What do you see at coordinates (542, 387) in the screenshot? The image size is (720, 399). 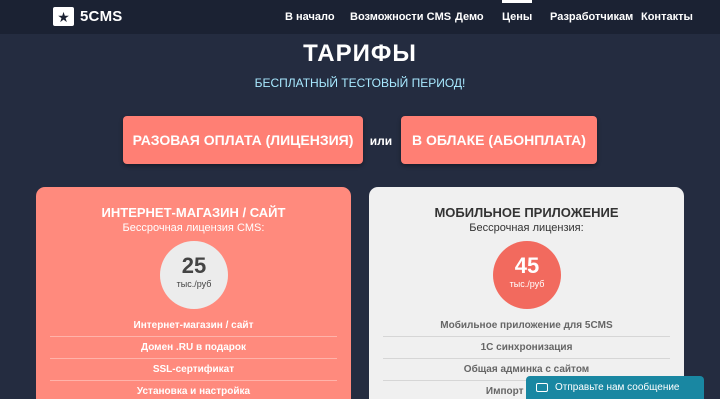 I see `chat-icon` at bounding box center [542, 387].